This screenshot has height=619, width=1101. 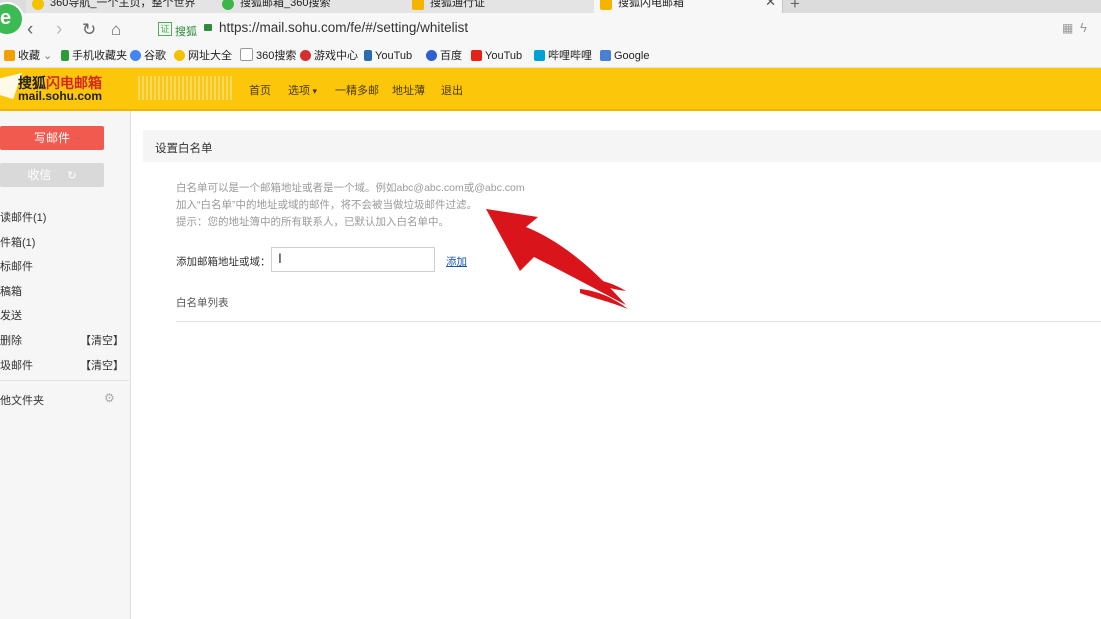 What do you see at coordinates (60, 96) in the screenshot?
I see `logo-domain: mail.sohu.com` at bounding box center [60, 96].